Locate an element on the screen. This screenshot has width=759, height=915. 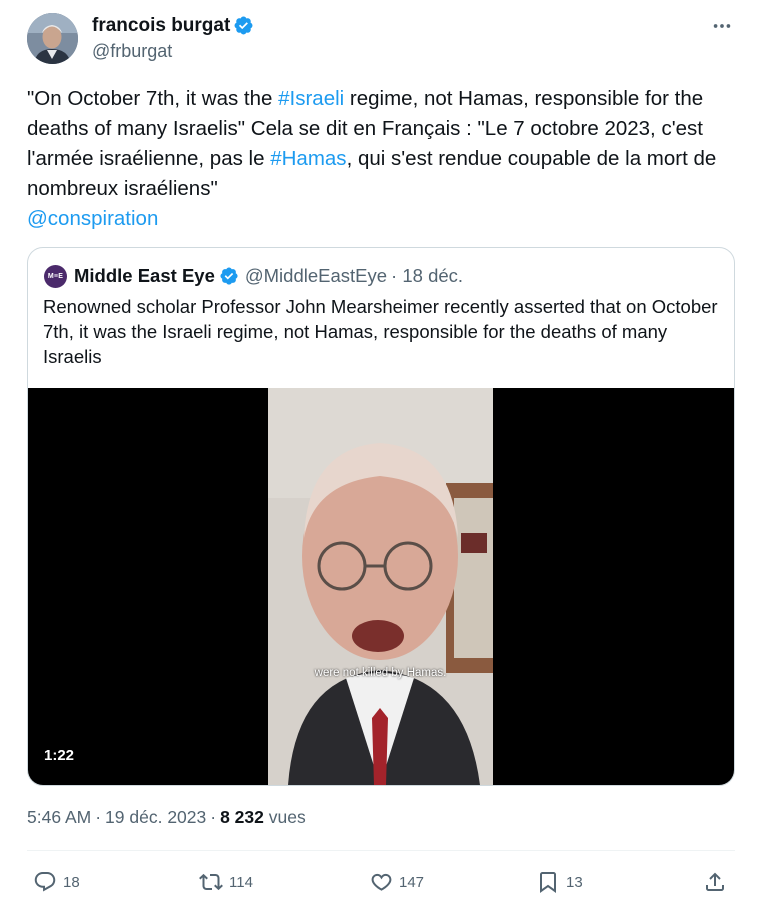
like-icon is located at coordinates (381, 882).